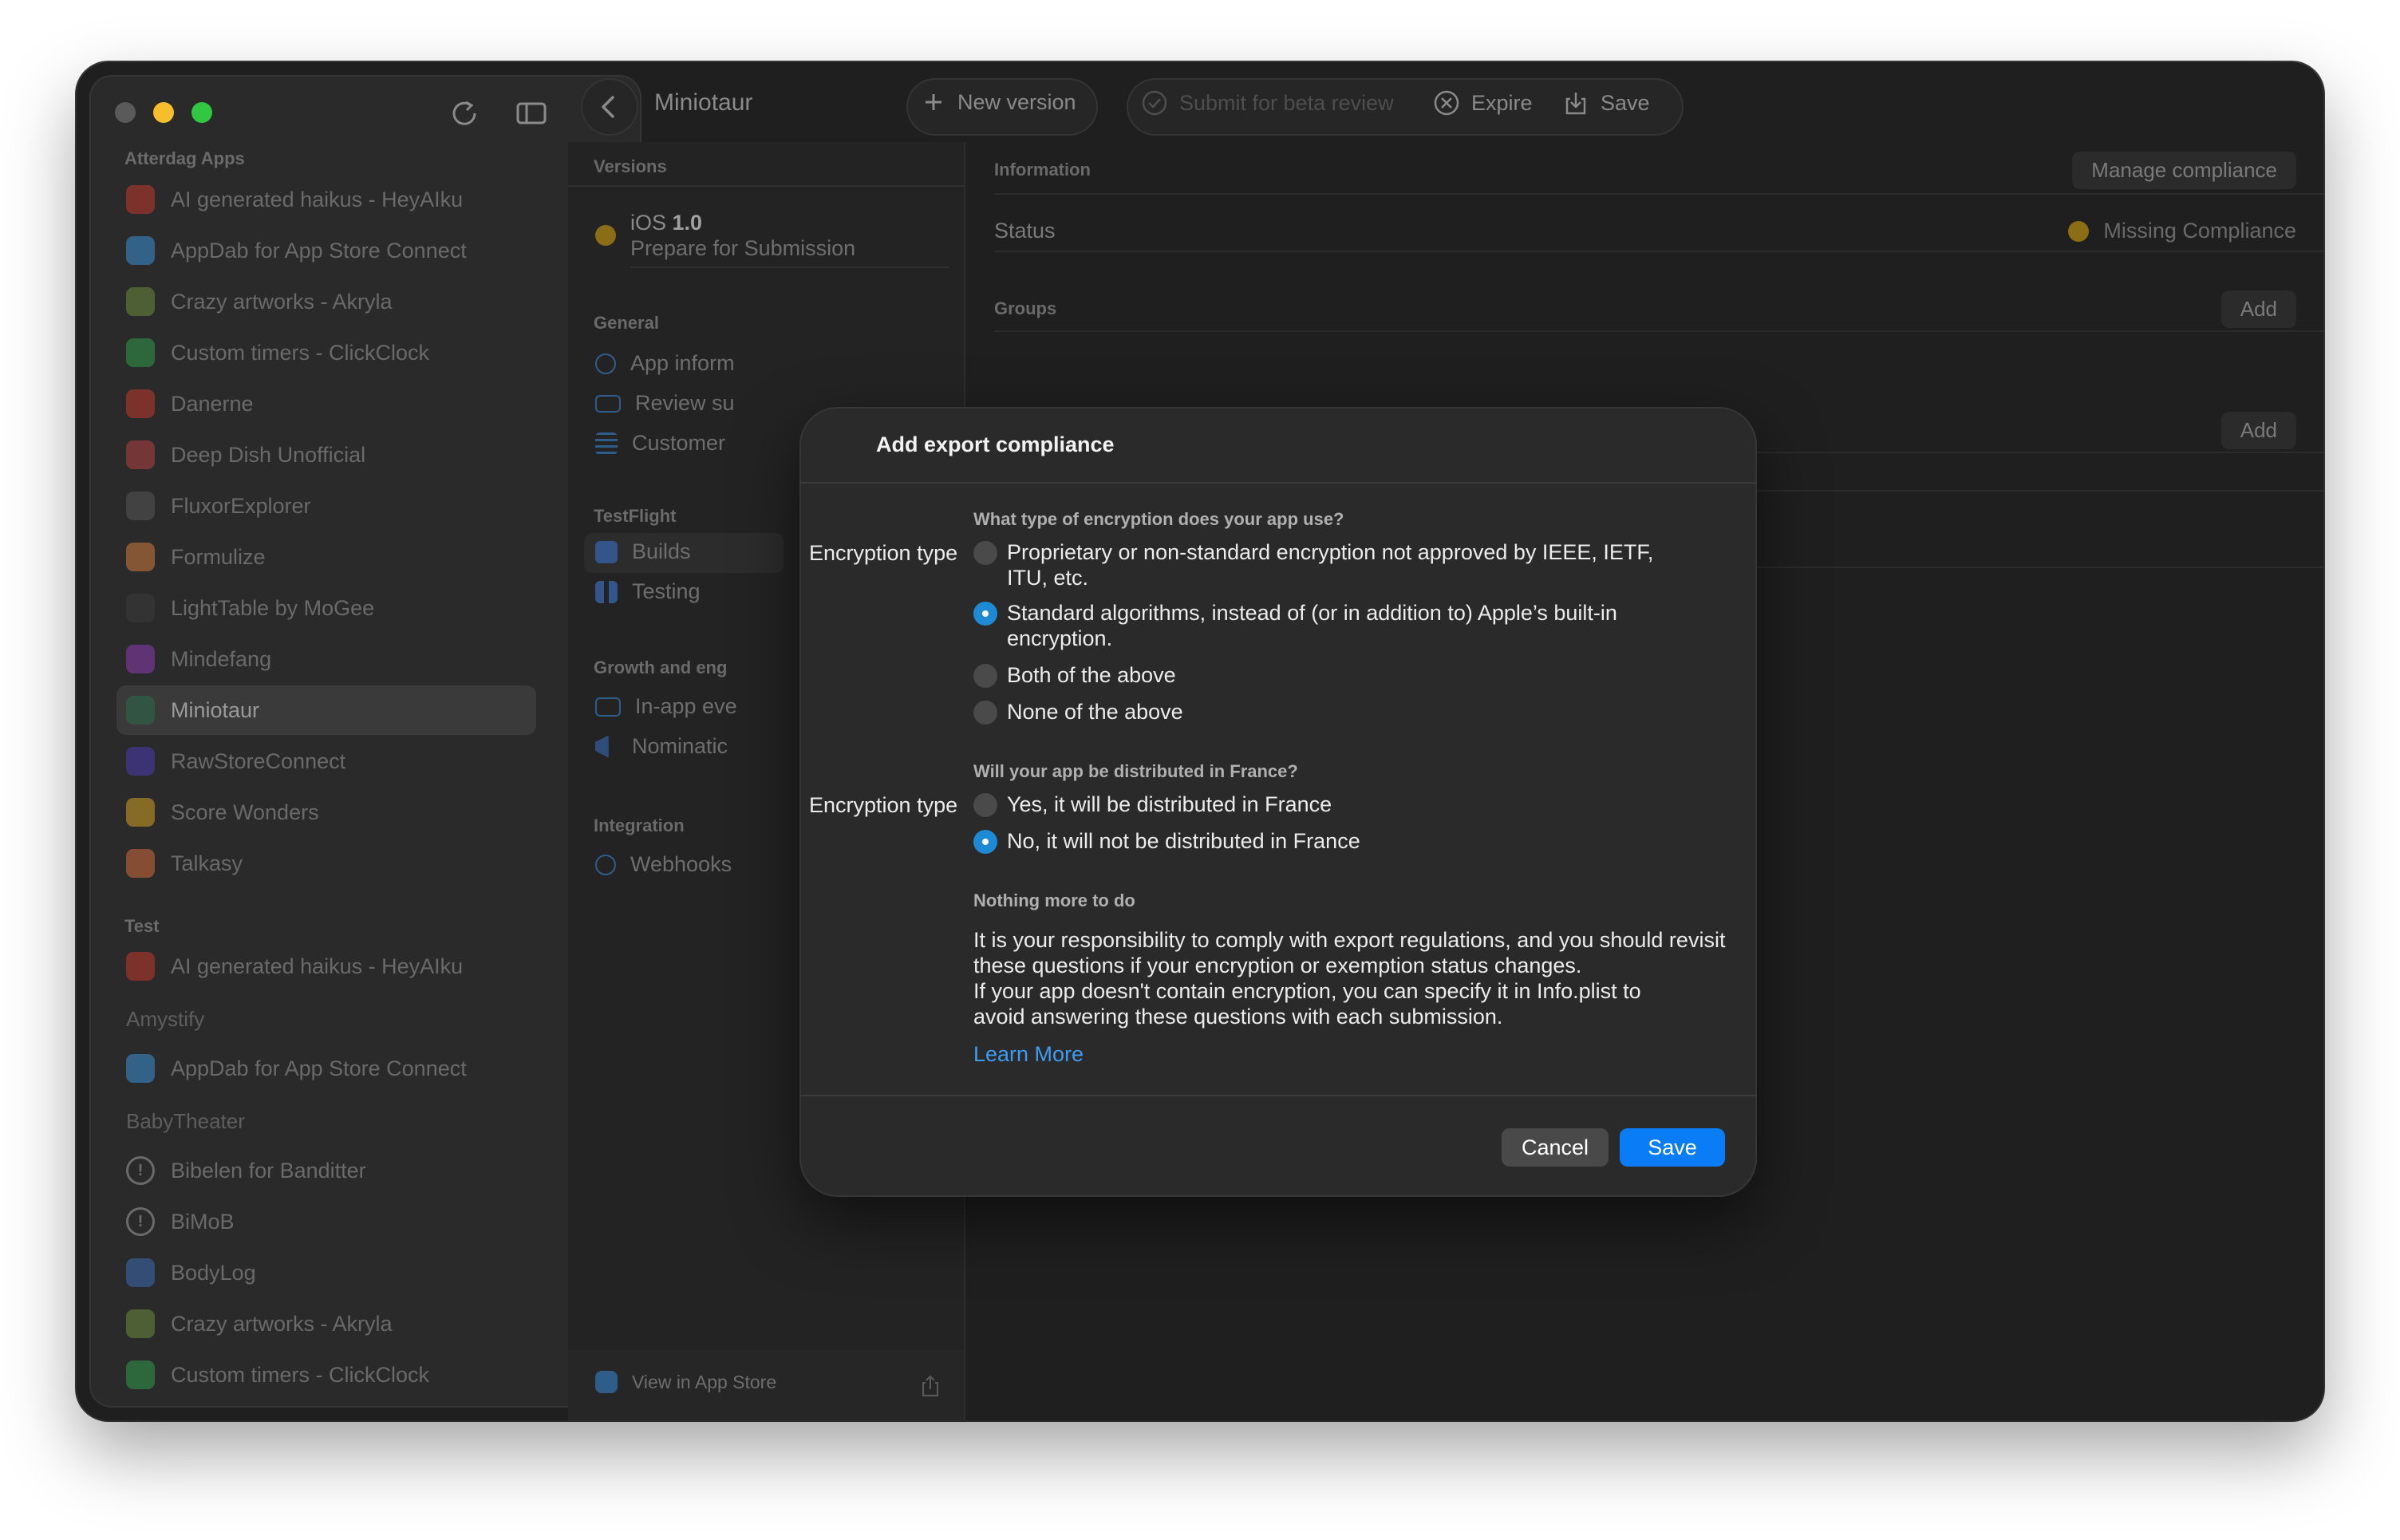 This screenshot has width=2400, height=1540. I want to click on save-button: Save, so click(1673, 1147).